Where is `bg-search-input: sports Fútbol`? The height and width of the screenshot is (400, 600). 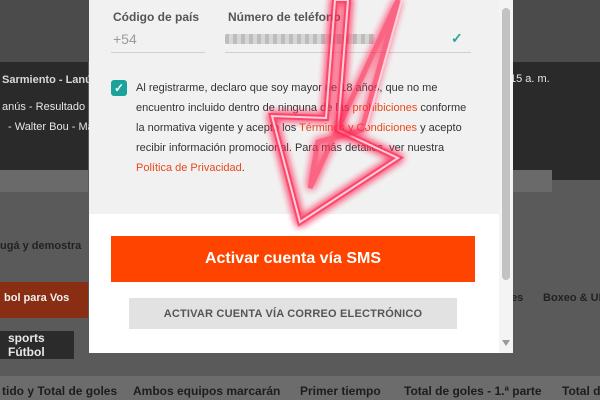
bg-search-input: sports Fútbol is located at coordinates (37, 345).